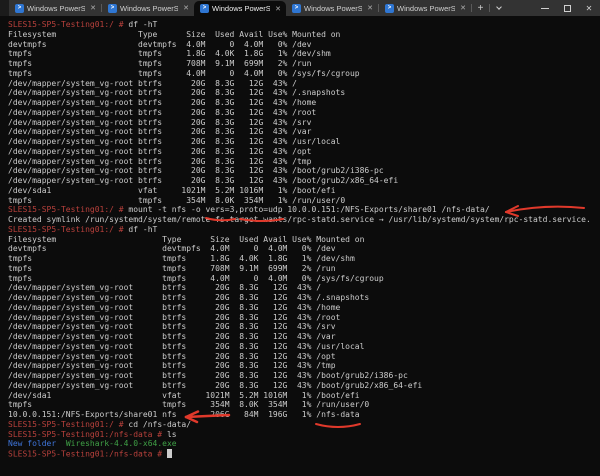  What do you see at coordinates (121, 444) in the screenshot?
I see `terminal-text: Wireshark-4.4.0-x64.exe` at bounding box center [121, 444].